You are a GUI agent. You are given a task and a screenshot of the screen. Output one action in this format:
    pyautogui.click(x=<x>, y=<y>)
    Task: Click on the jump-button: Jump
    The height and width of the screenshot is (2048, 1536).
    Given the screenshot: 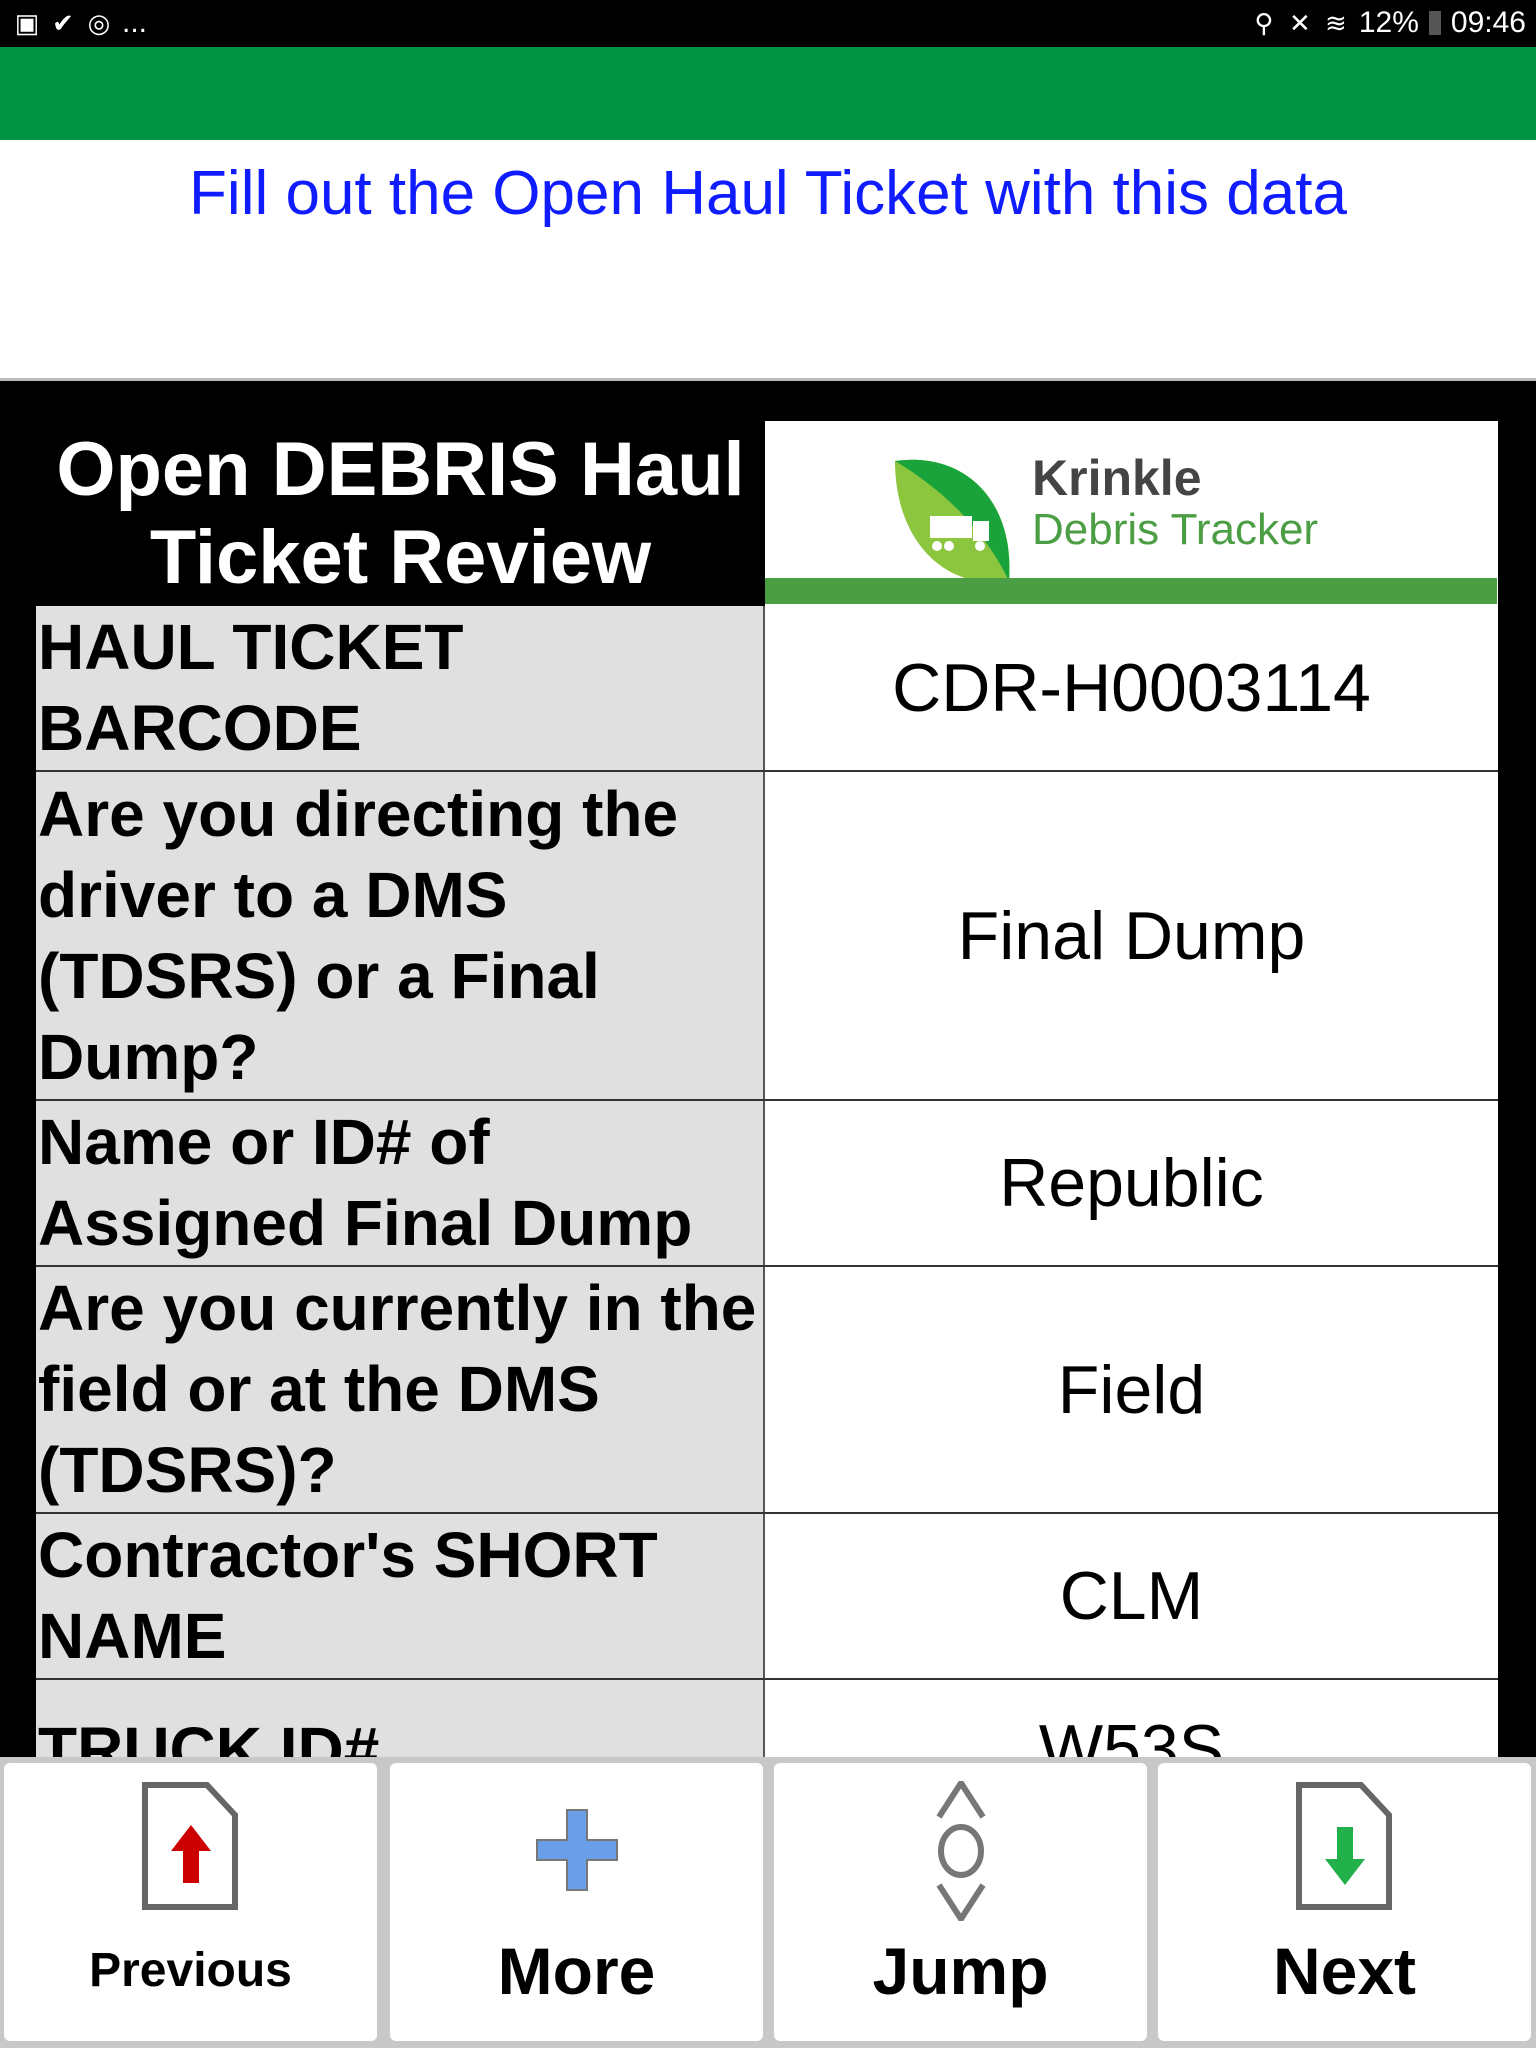 What is the action you would take?
    pyautogui.click(x=960, y=1902)
    